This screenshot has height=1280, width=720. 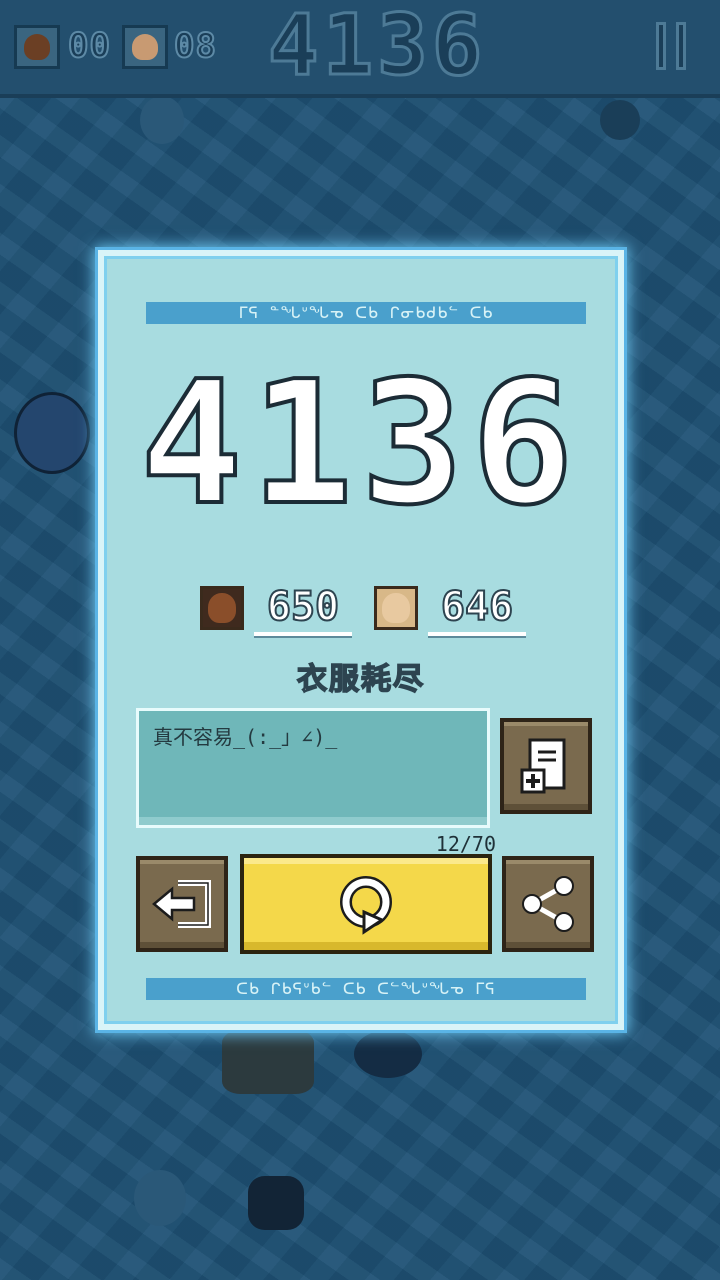 What do you see at coordinates (366, 989) in the screenshot?
I see `rune-strip-bottom: ᑕᑲ ᒋᑲᕋᐡᑲᓪ ᑕᑲ ᑕᓪᖓᐡᖓᓀ ᒥᕋ` at bounding box center [366, 989].